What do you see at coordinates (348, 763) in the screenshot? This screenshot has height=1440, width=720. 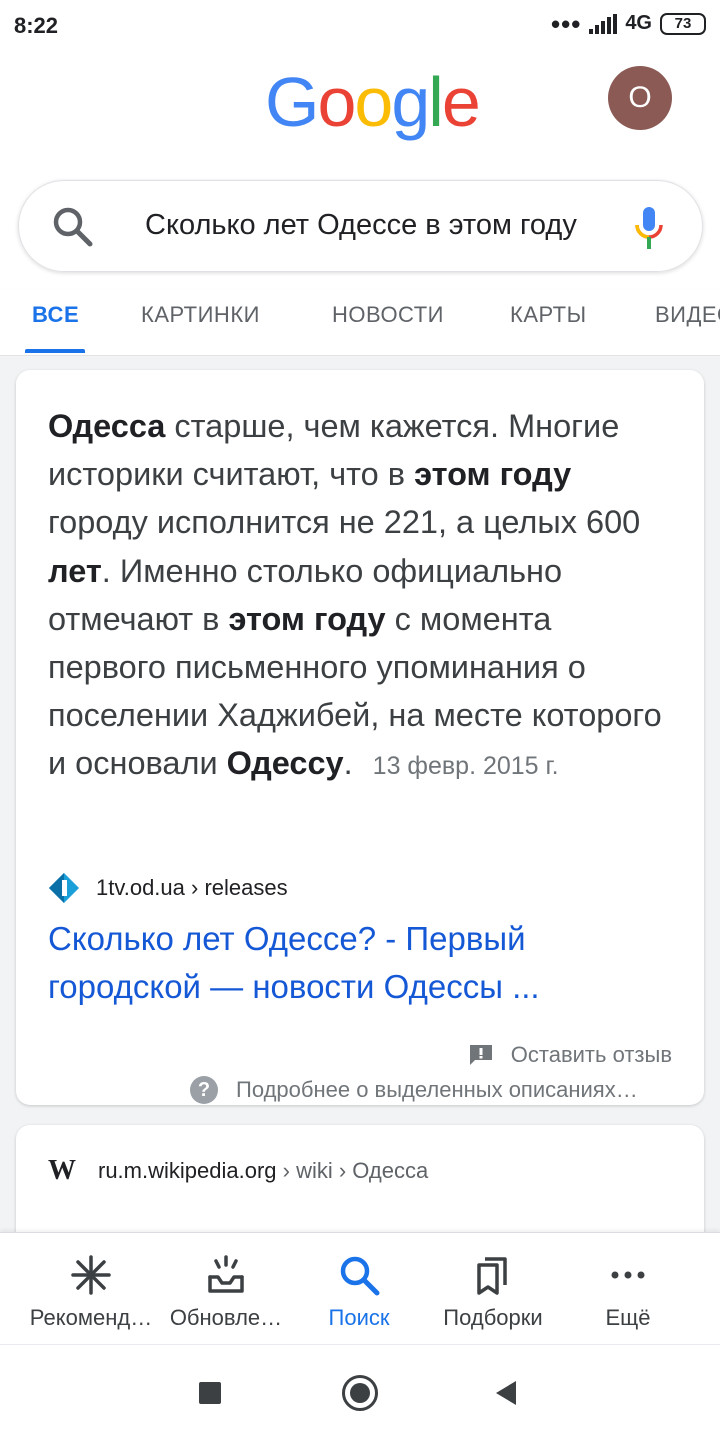 I see `snippet-text: .` at bounding box center [348, 763].